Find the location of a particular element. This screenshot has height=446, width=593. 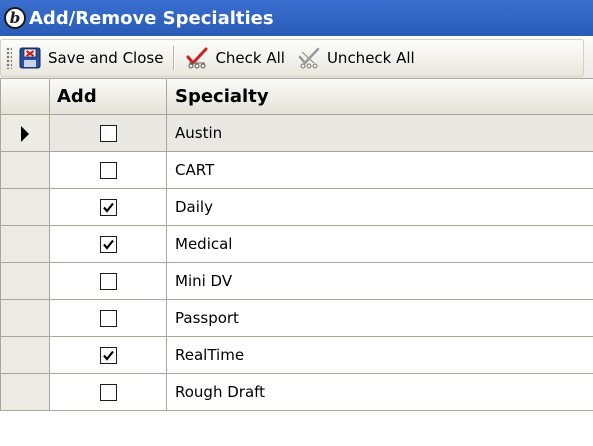

check-all-icon is located at coordinates (197, 58).